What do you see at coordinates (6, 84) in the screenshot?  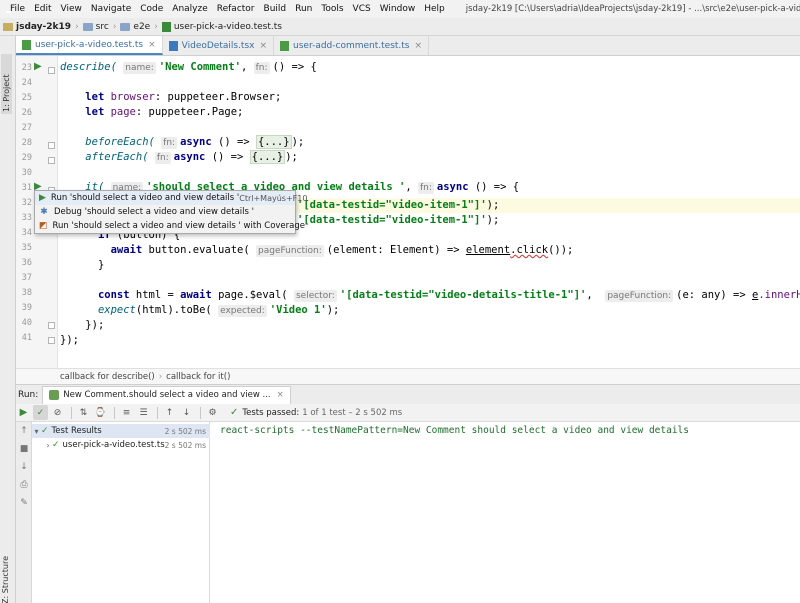 I see `project-tool-tab: 1: Project` at bounding box center [6, 84].